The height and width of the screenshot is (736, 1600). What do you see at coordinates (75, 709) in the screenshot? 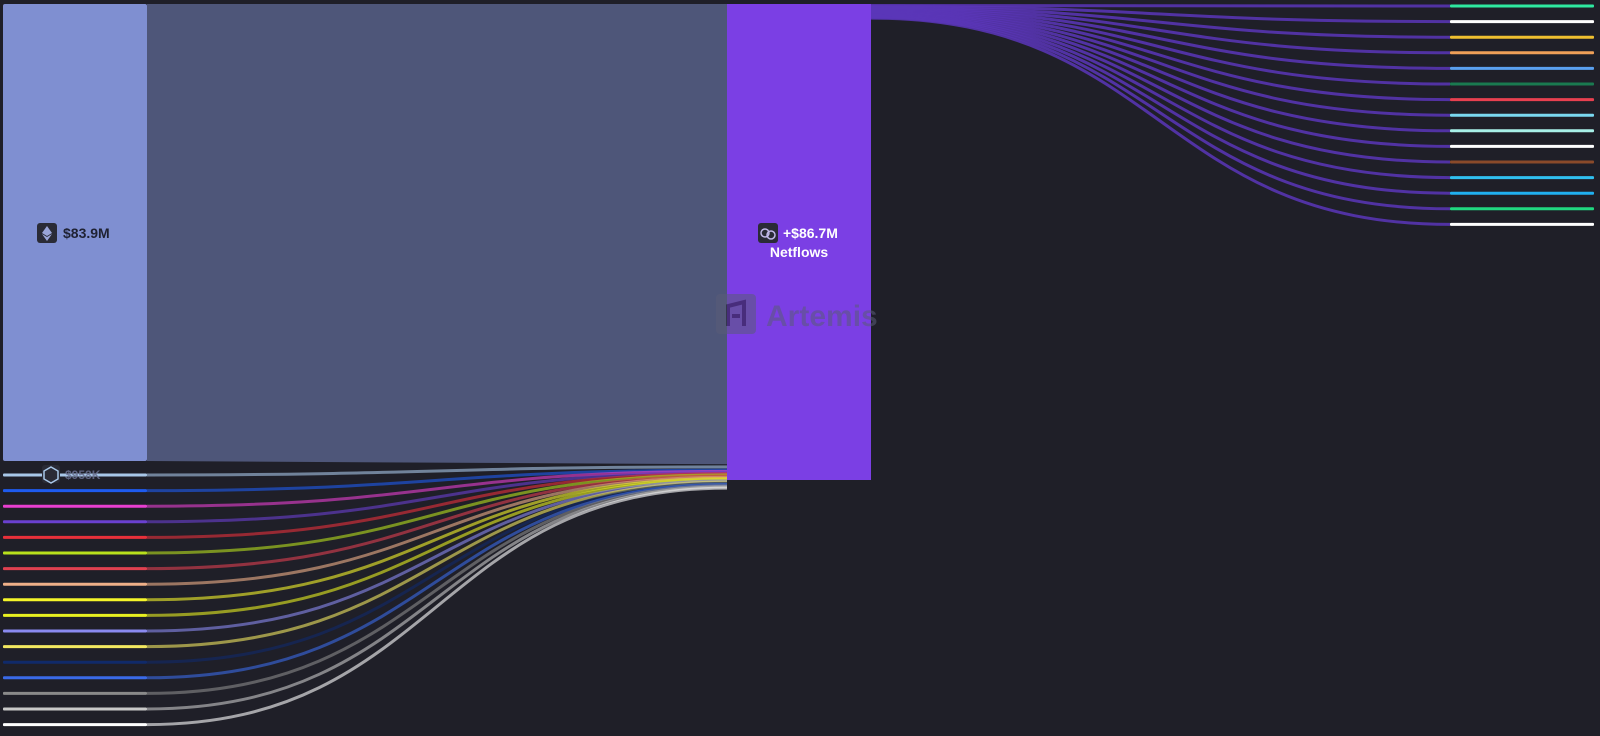
I see `source-node-s17` at bounding box center [75, 709].